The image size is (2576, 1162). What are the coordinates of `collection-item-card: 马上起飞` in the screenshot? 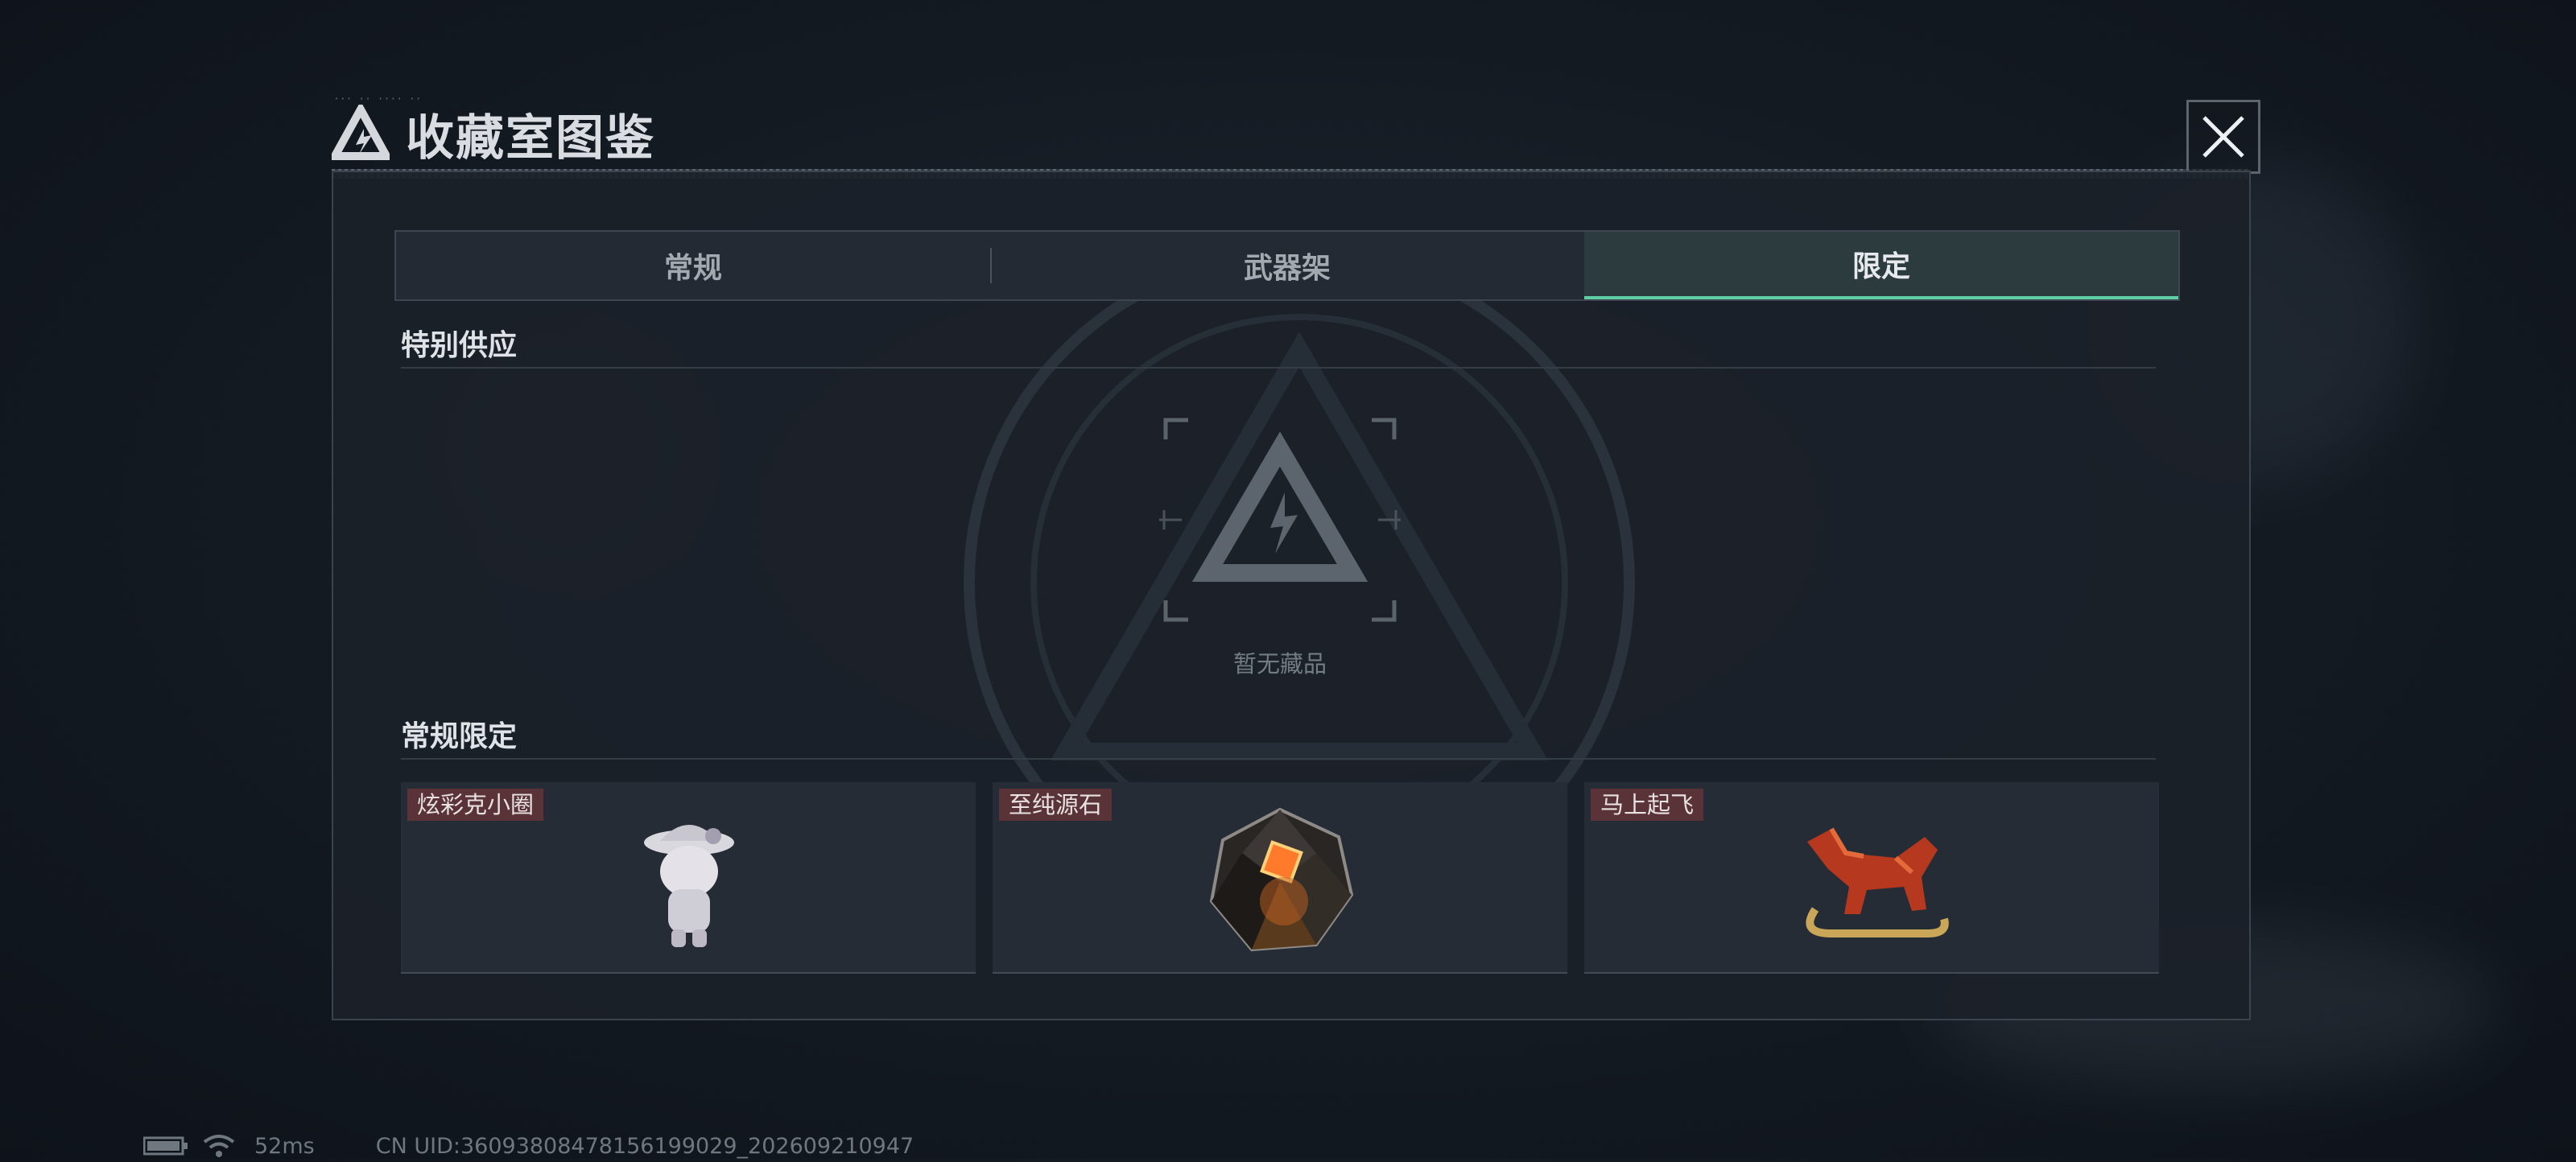 It's located at (1871, 878).